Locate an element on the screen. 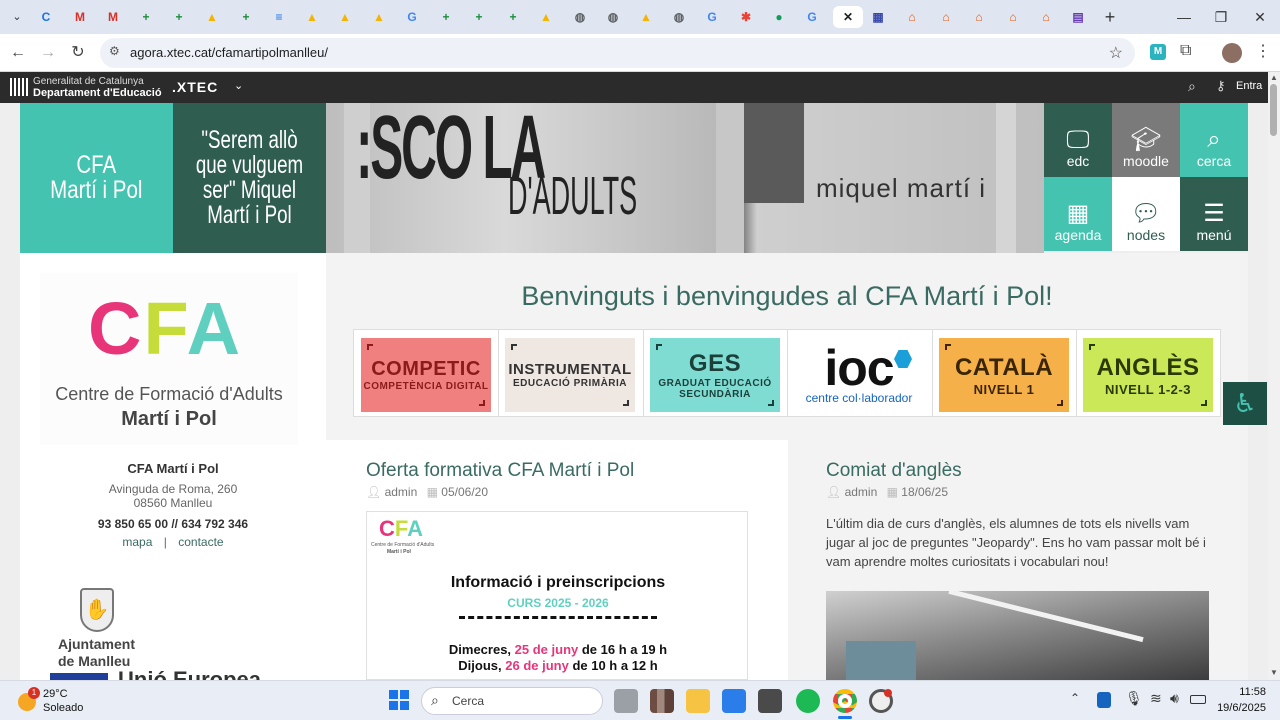 Image resolution: width=1280 pixels, height=720 pixels. extensions-puzzle-icon: ⧉ is located at coordinates (1185, 51).